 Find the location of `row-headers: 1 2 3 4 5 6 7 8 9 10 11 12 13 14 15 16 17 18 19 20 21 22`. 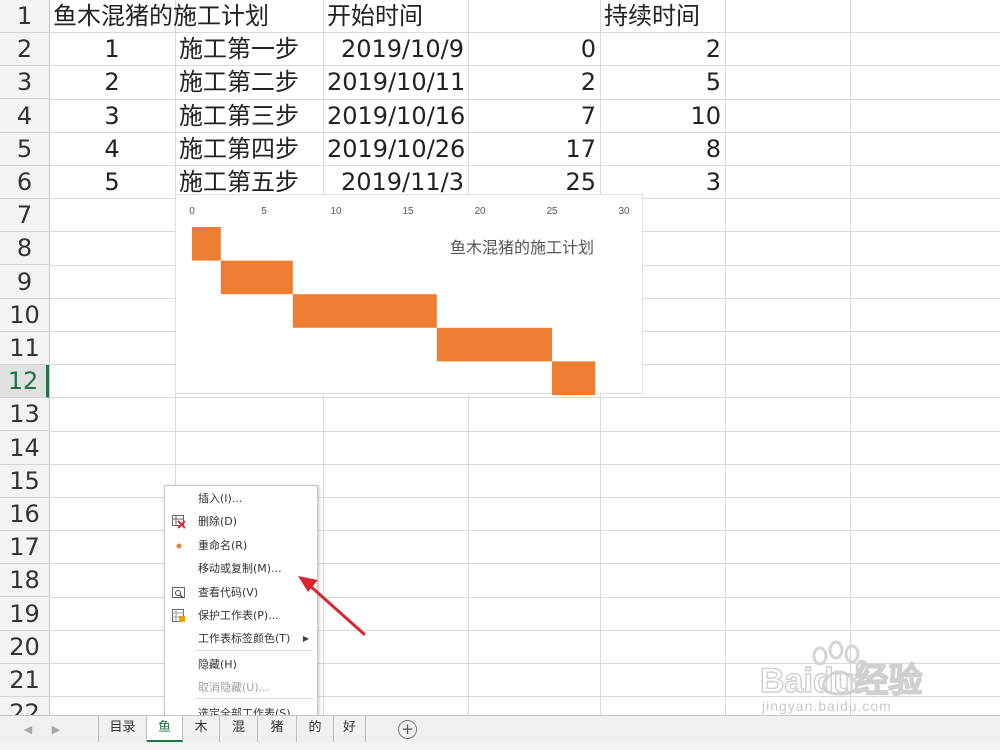

row-headers: 1 2 3 4 5 6 7 8 9 10 11 12 13 14 15 16 17 18 19 20 21 22 is located at coordinates (25, 357).